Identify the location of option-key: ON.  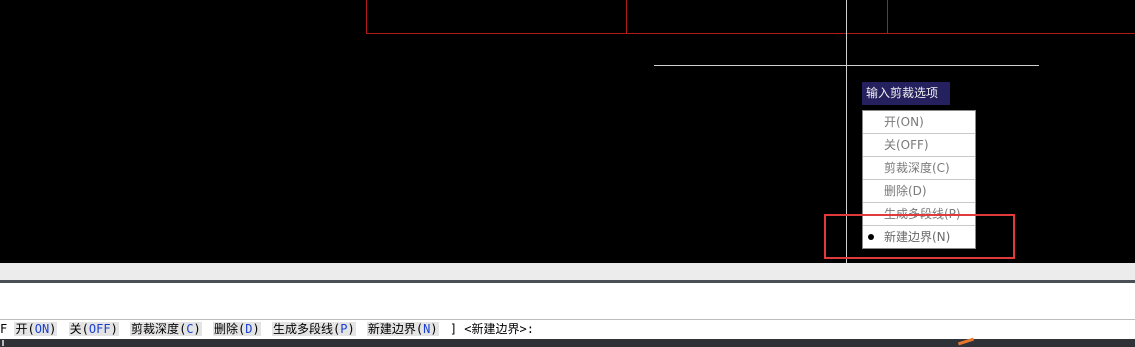
(42, 329).